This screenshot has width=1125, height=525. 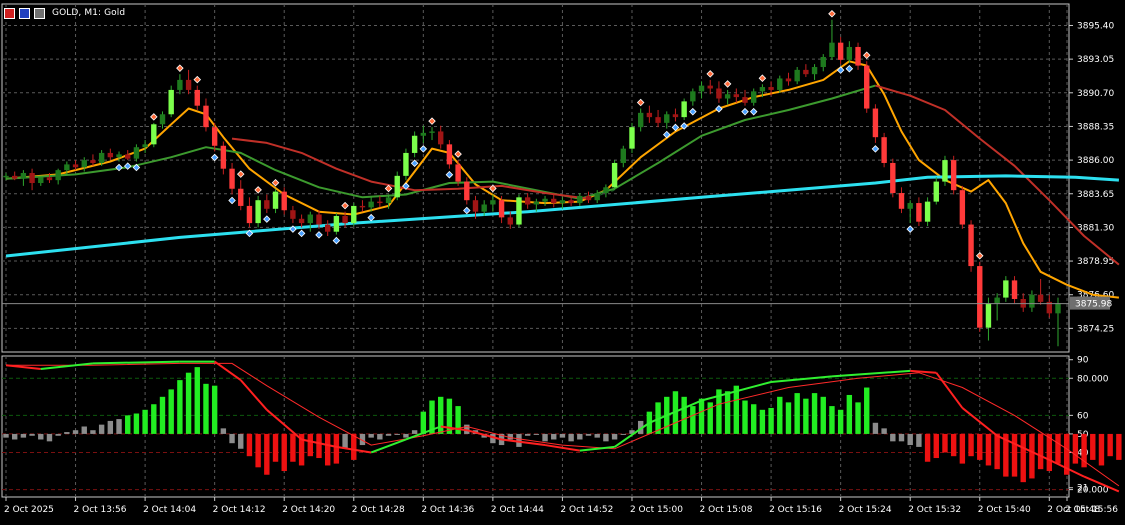 I want to click on price-tick-label: 3874.25, so click(x=1095, y=329).